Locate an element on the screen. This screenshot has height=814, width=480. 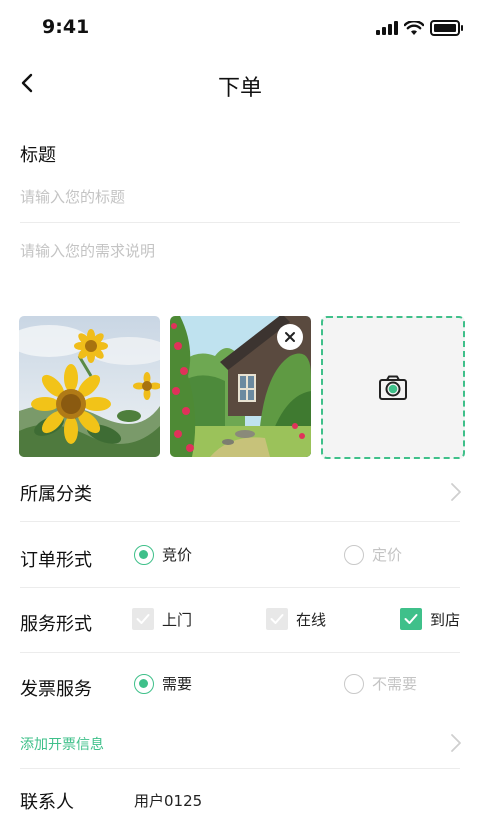
title-label: 标题 is located at coordinates (38, 155).